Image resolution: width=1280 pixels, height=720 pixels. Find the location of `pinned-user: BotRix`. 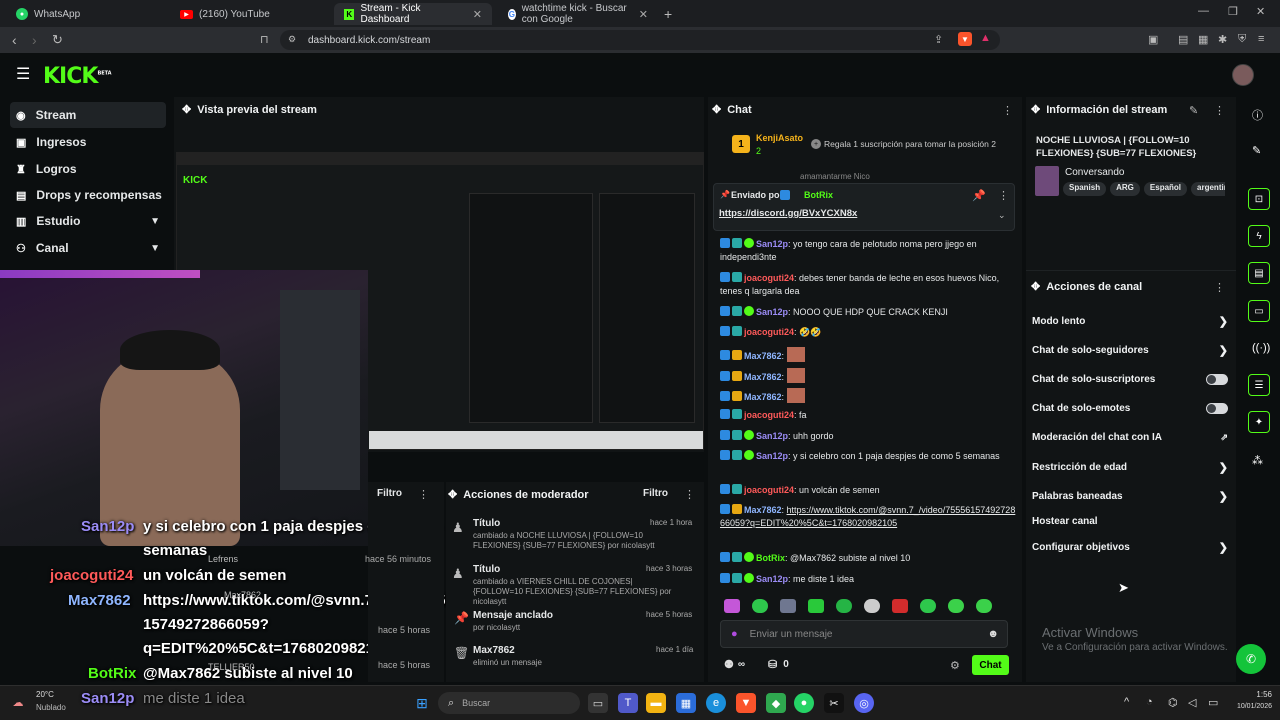

pinned-user: BotRix is located at coordinates (818, 195).